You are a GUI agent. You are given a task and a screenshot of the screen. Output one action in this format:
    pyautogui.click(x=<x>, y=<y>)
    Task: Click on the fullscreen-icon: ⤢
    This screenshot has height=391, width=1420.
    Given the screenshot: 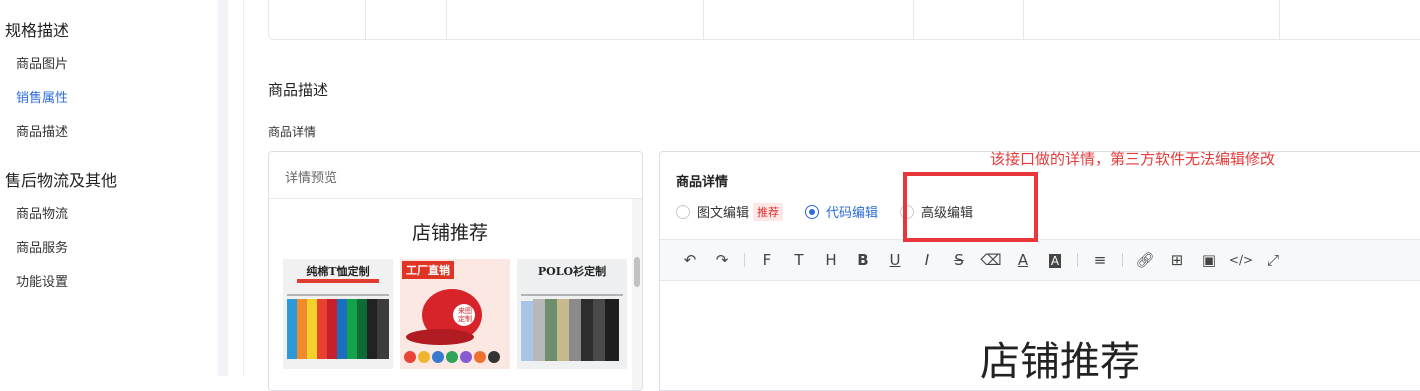 What is the action you would take?
    pyautogui.click(x=1273, y=260)
    